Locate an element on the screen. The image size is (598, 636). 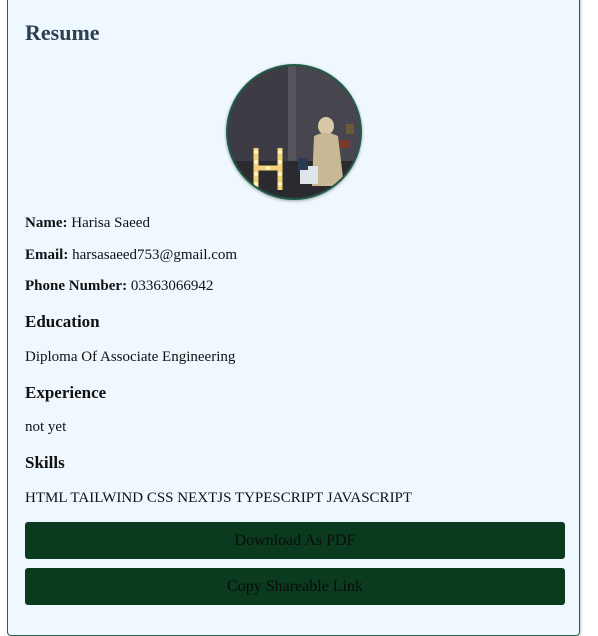
education-heading: Education is located at coordinates (62, 321).